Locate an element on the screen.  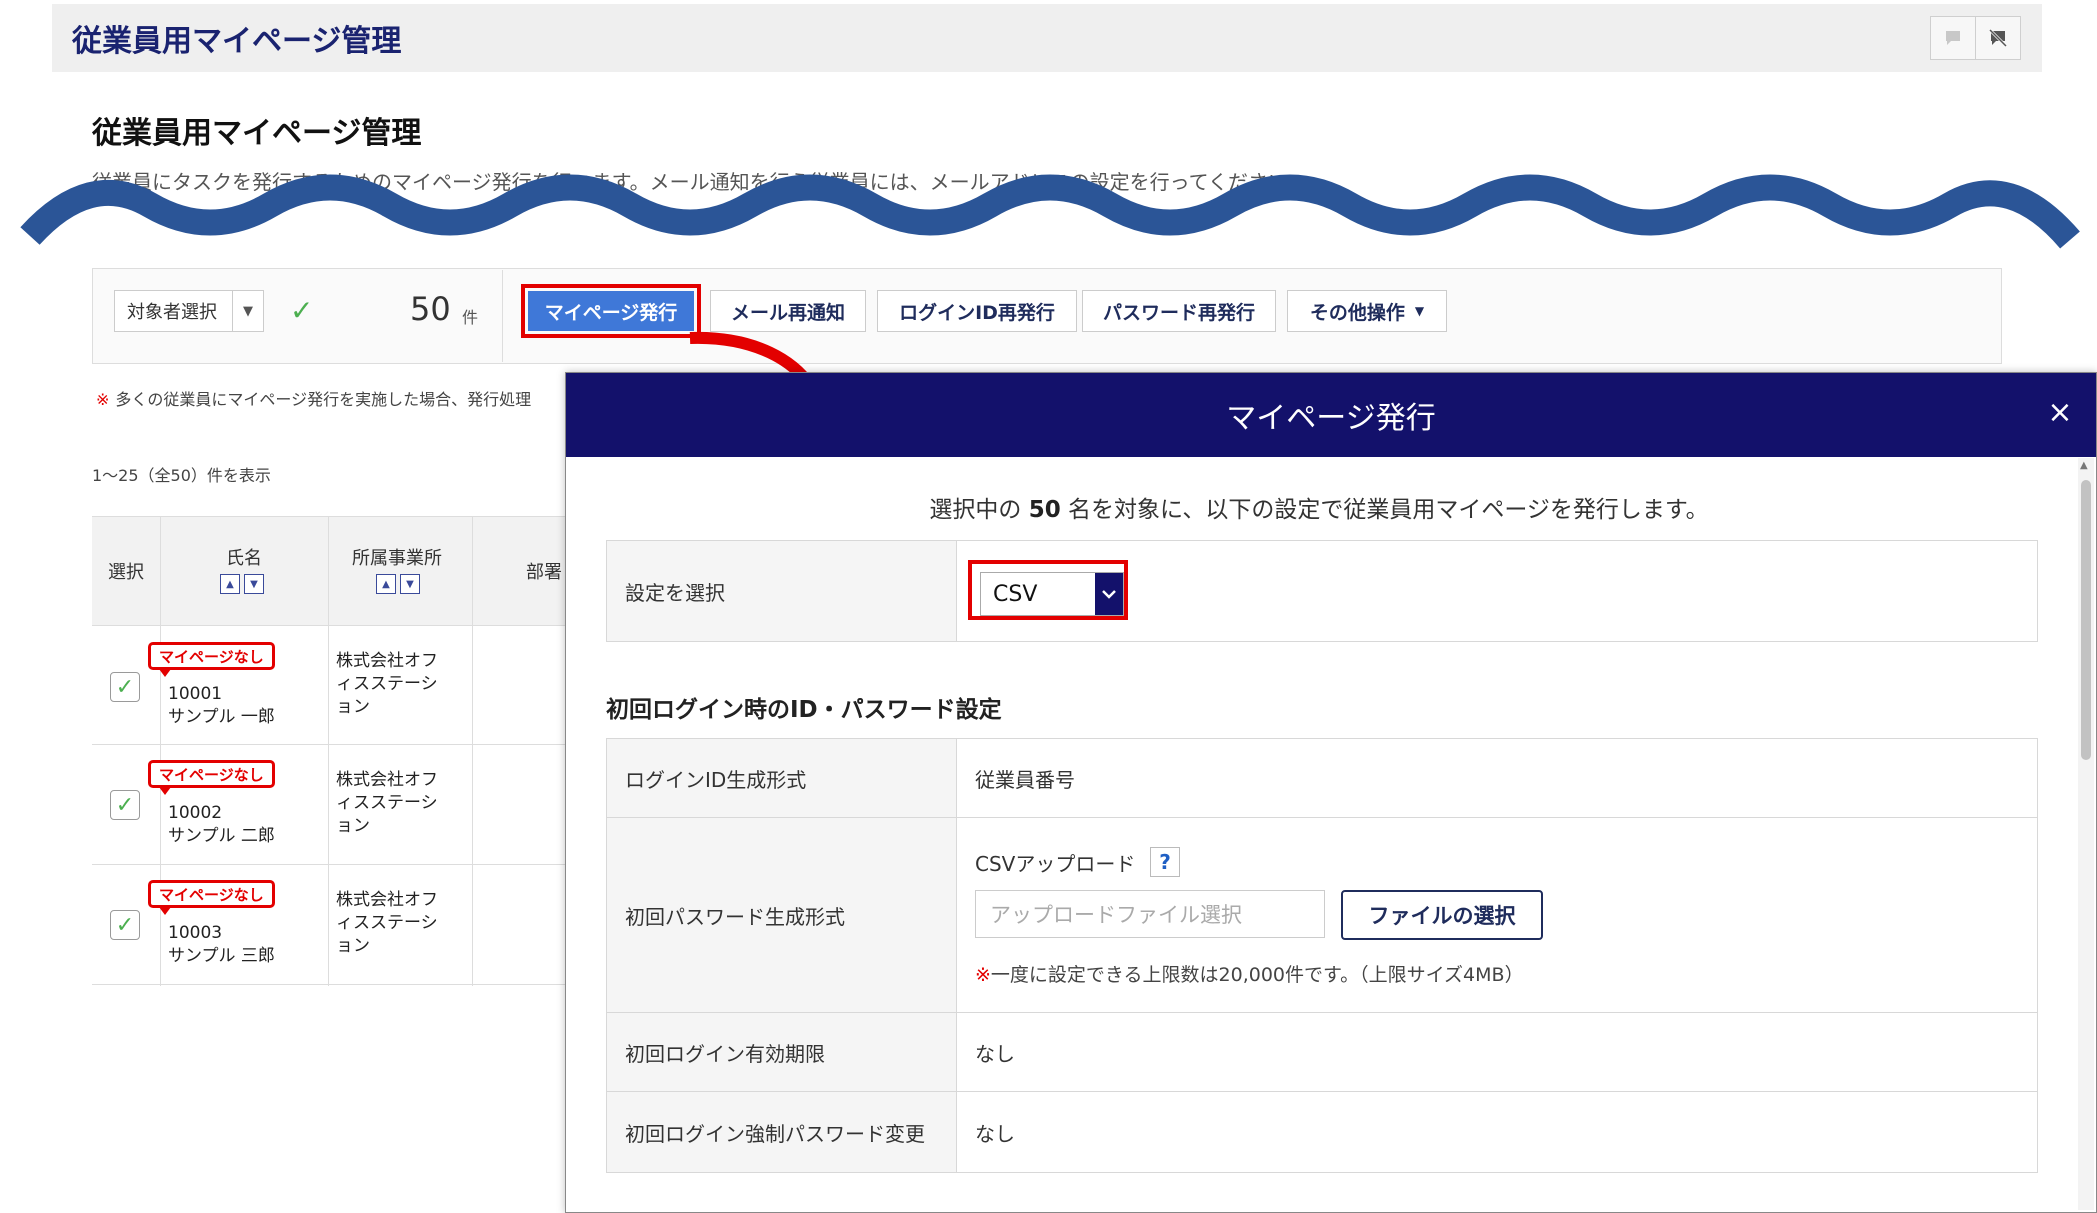
target-select-label: 対象者選択 is located at coordinates (172, 312).